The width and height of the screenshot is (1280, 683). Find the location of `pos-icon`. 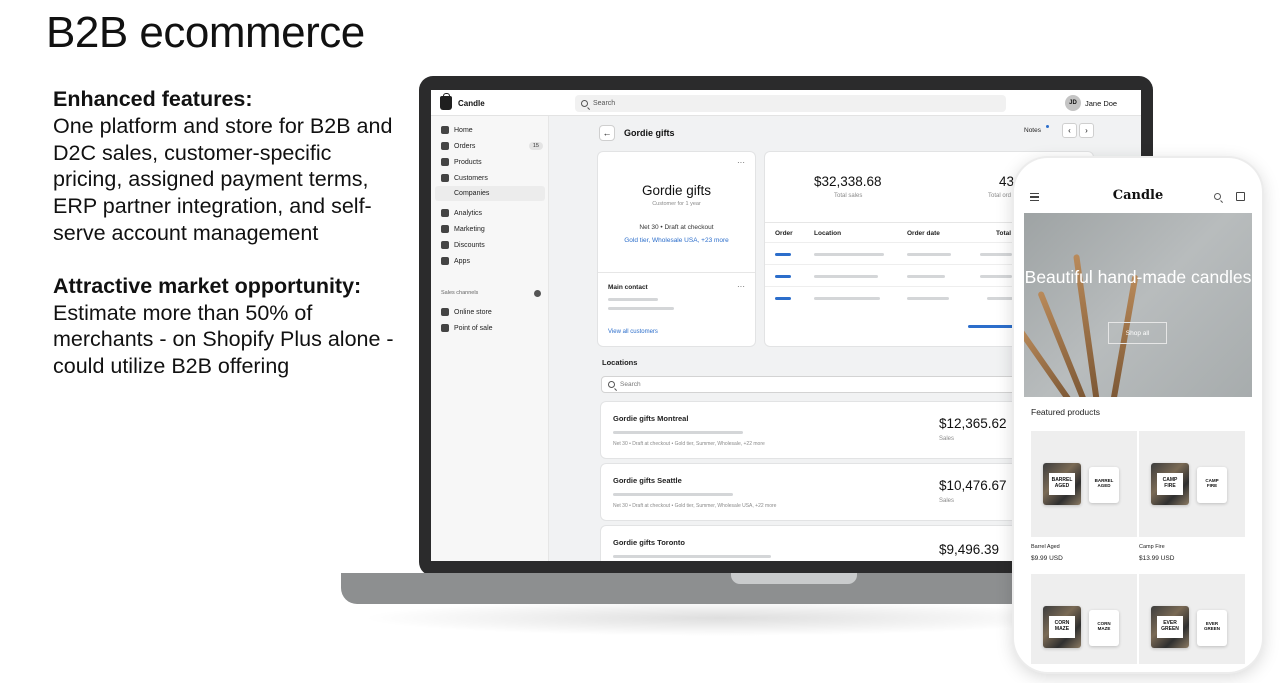

pos-icon is located at coordinates (445, 328).